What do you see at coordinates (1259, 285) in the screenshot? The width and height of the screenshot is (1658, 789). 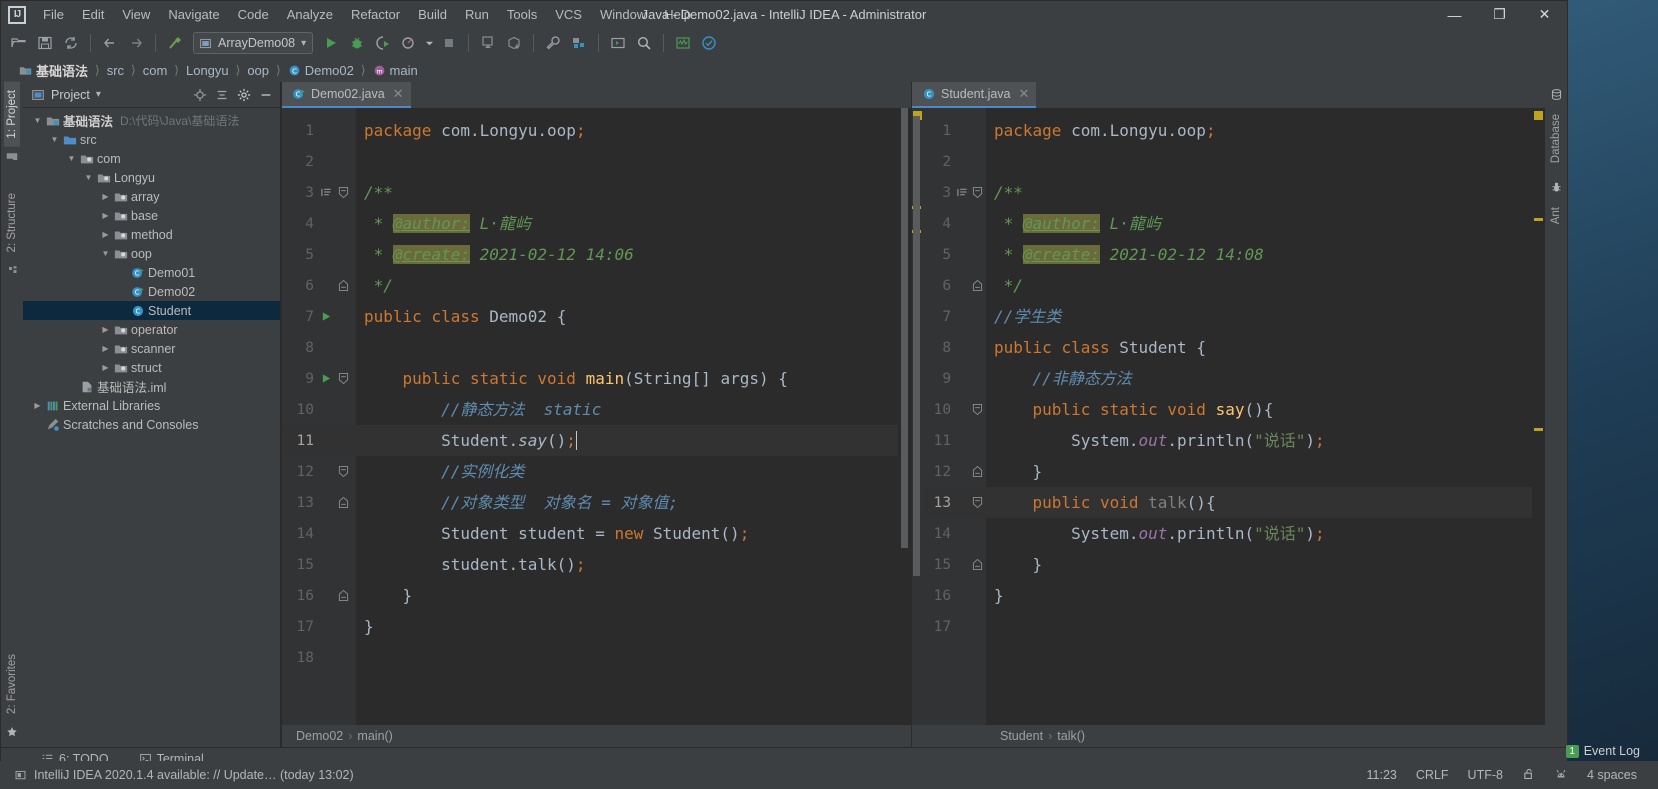 I see `code-line: */` at bounding box center [1259, 285].